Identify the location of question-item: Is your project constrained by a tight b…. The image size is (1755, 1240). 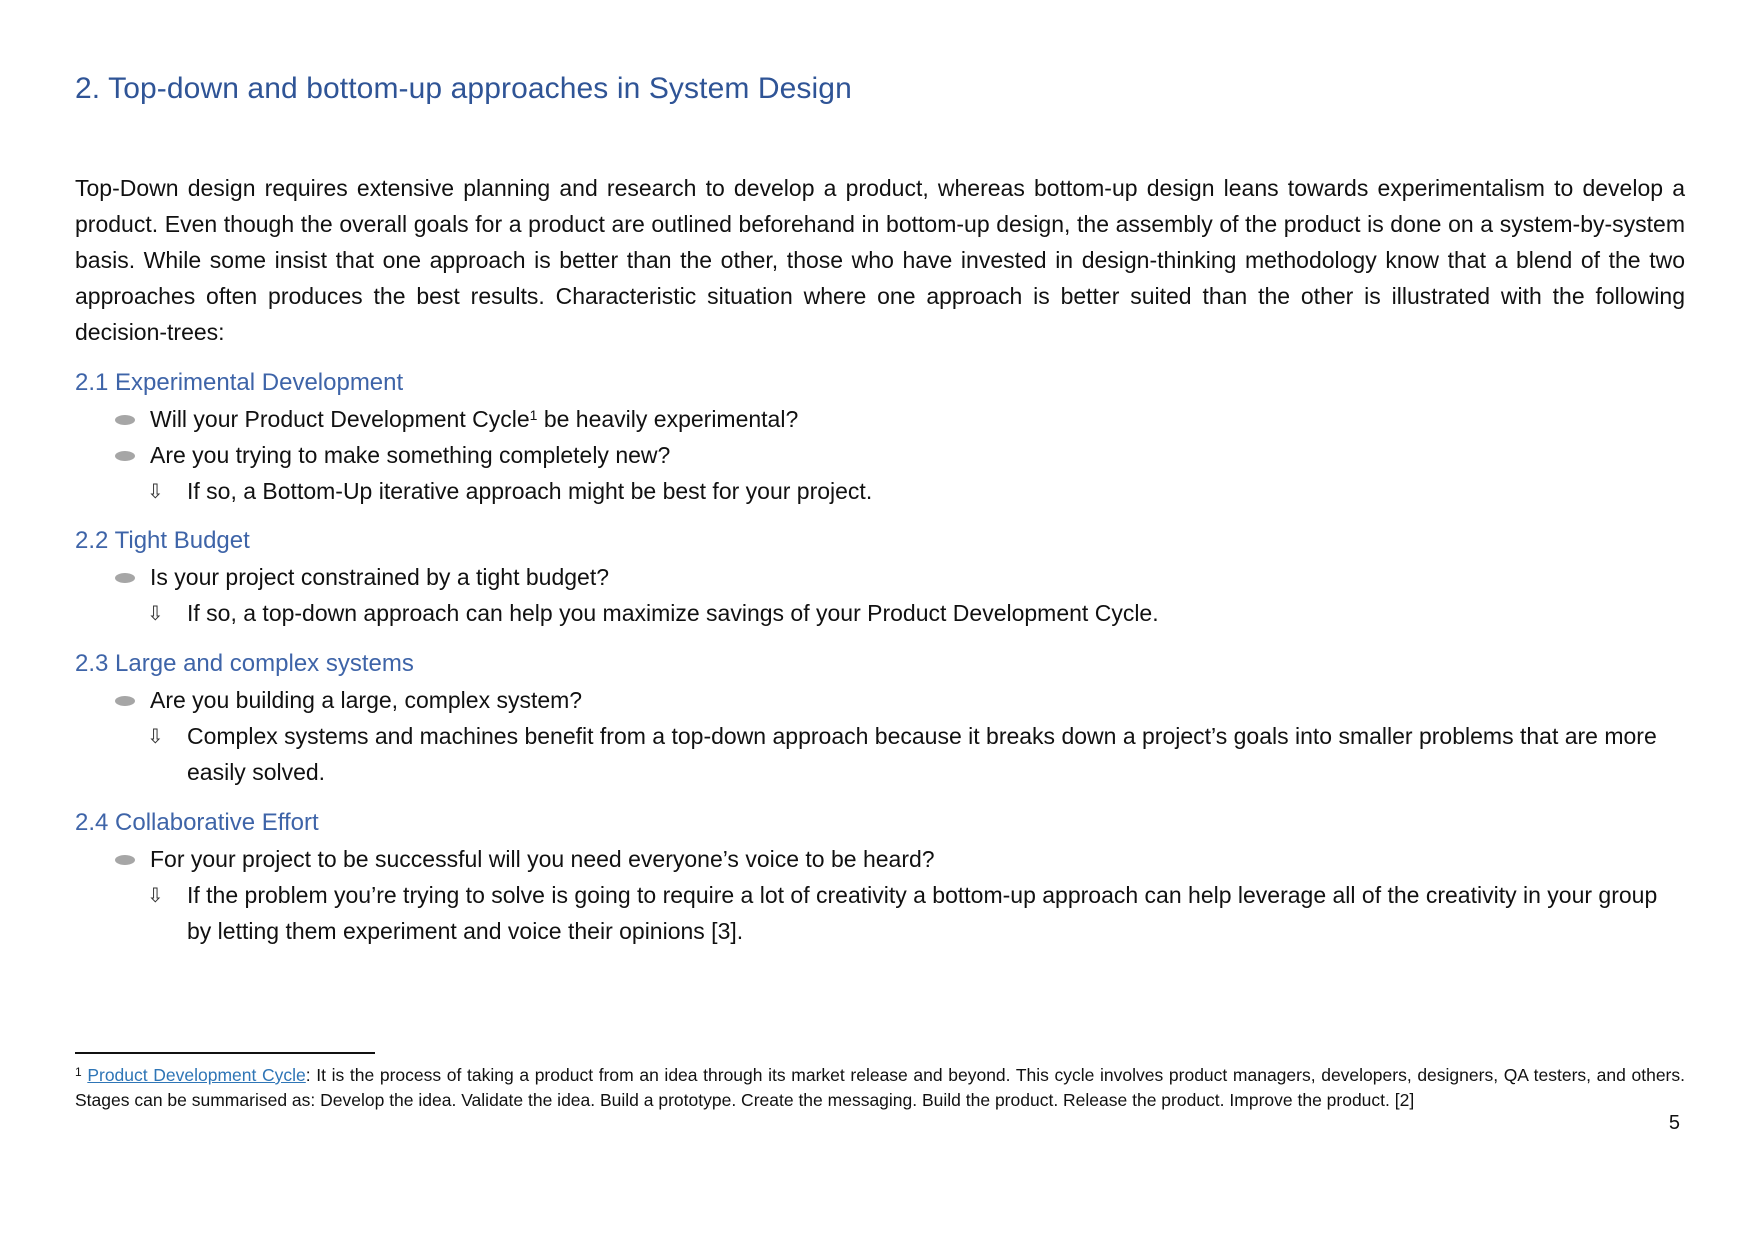
(880, 577).